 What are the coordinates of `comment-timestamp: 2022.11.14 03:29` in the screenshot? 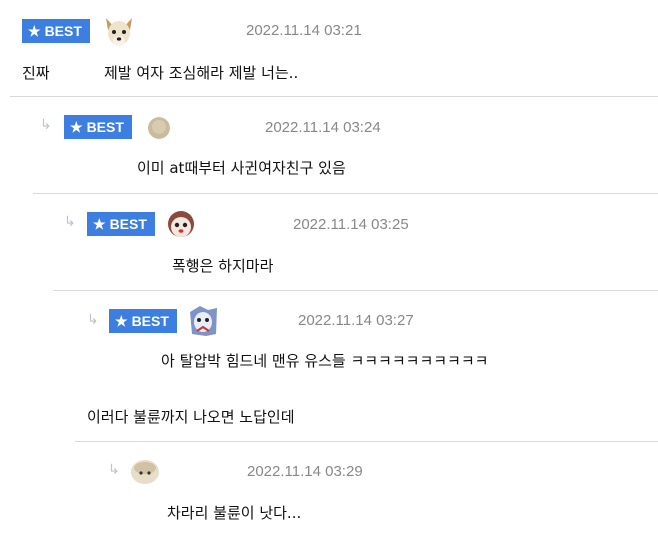 It's located at (305, 471).